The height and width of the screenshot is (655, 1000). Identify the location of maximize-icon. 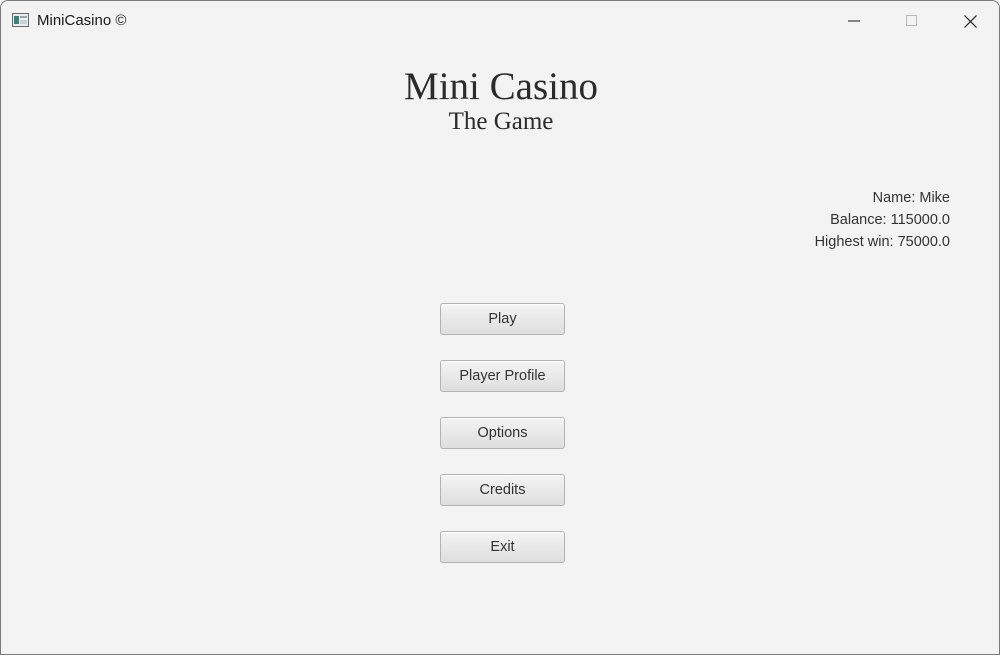
(911, 20).